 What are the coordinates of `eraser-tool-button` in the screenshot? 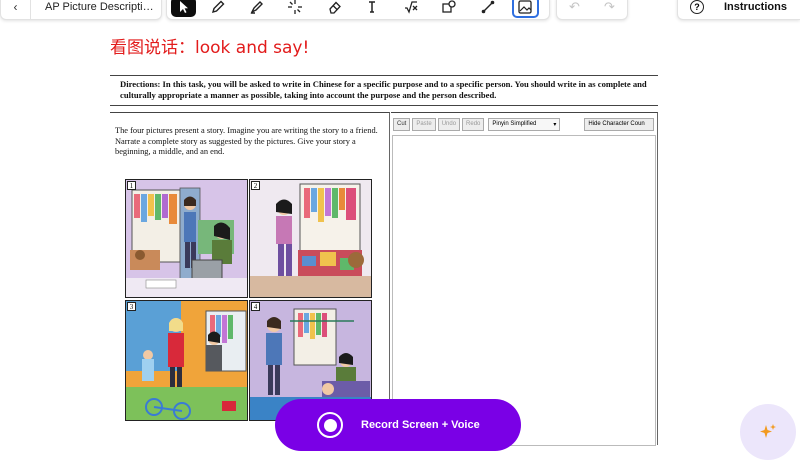 It's located at (333, 9).